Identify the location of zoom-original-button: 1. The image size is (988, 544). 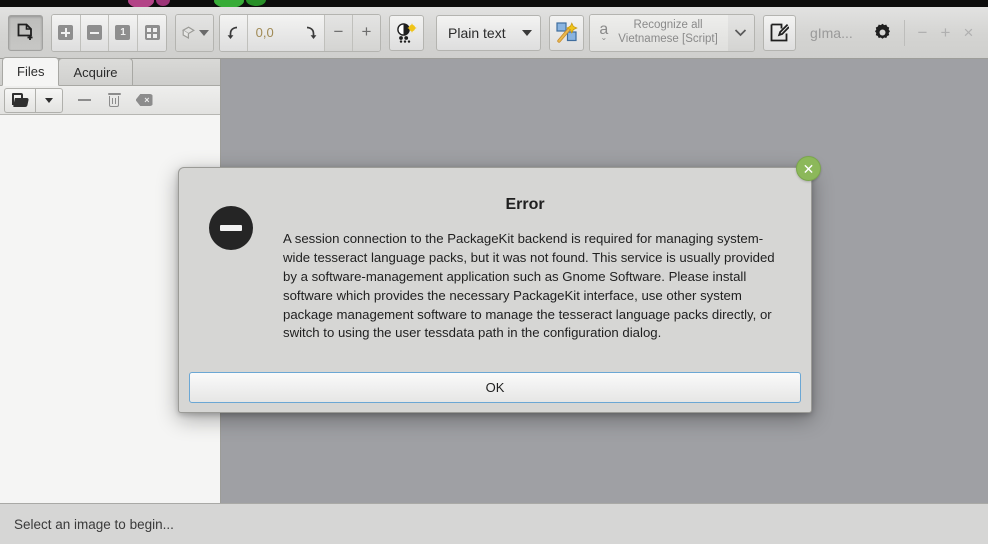
(123, 32).